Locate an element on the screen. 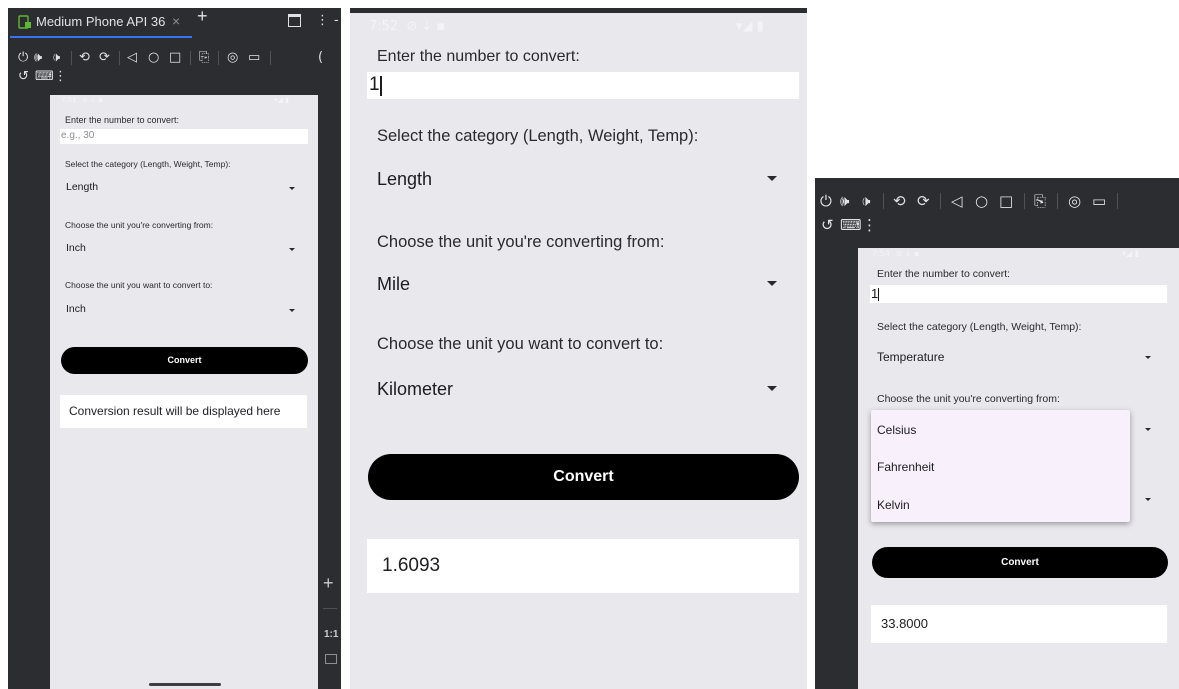 This screenshot has width=1179, height=689. add-tab-icon: + is located at coordinates (202, 16).